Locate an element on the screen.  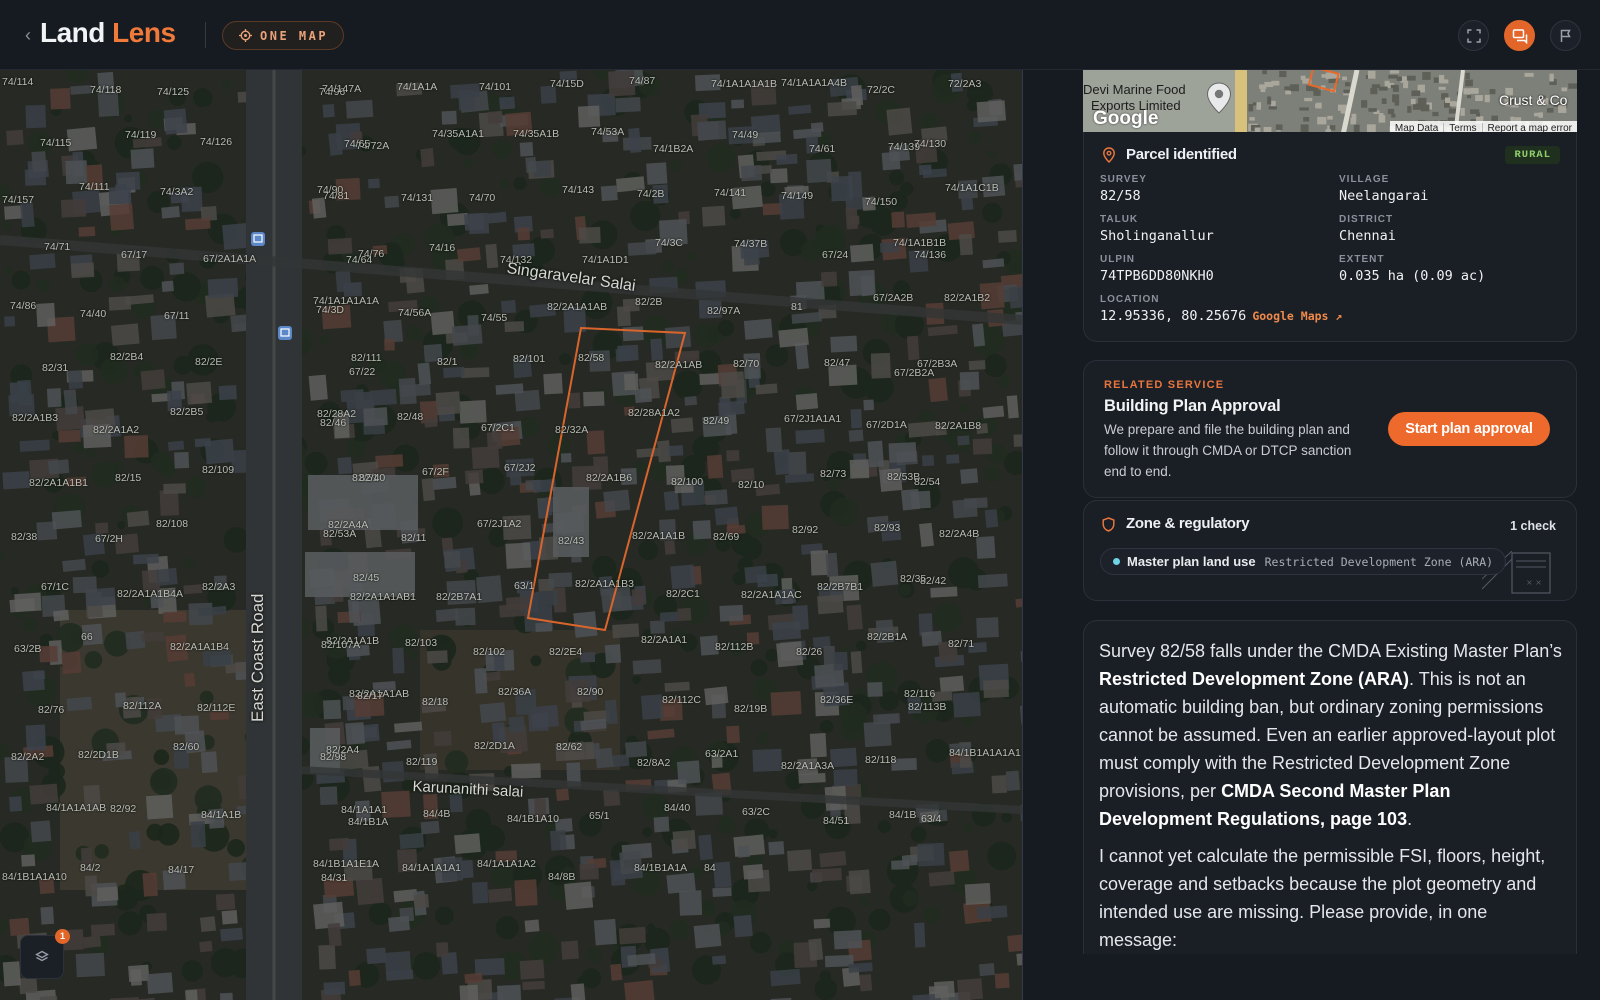
fullscreen-button is located at coordinates (1473, 35).